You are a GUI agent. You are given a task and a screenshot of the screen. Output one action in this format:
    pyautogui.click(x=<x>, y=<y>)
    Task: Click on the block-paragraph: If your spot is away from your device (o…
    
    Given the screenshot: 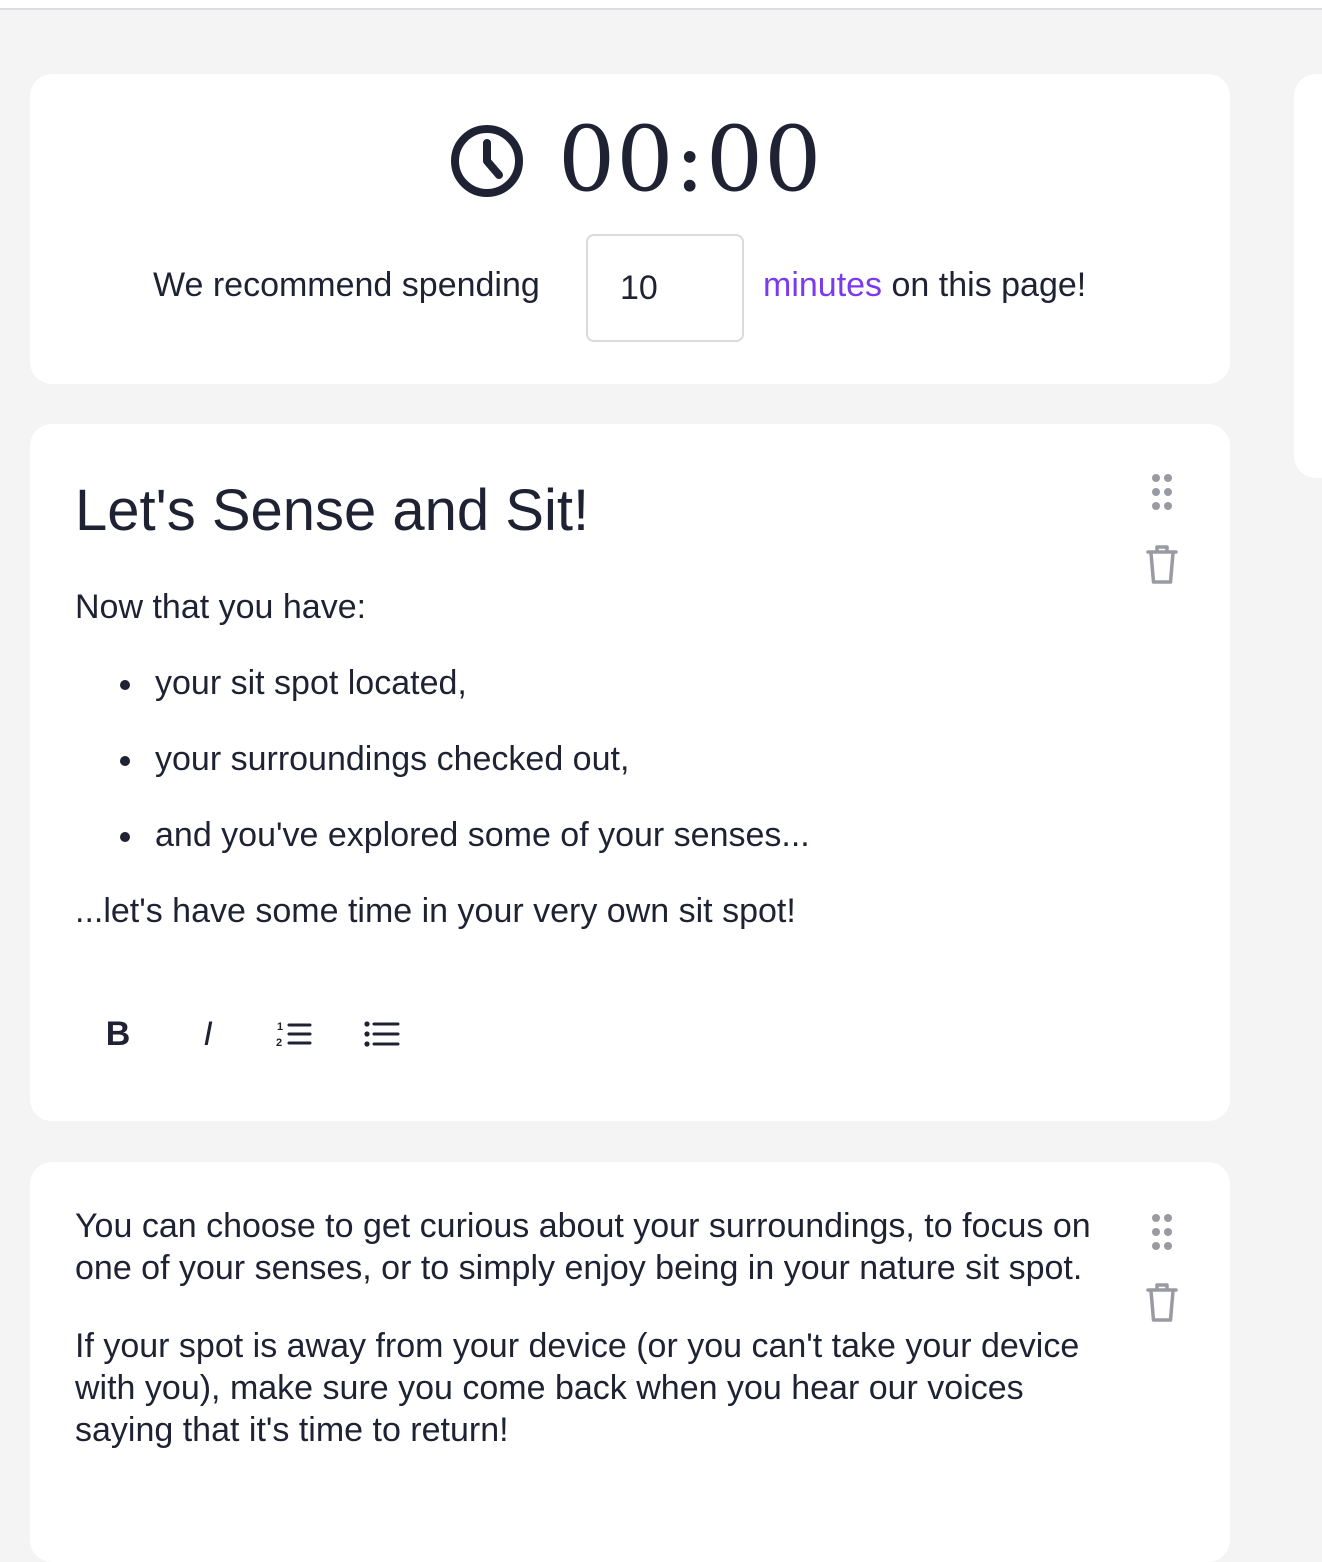 What is the action you would take?
    pyautogui.click(x=577, y=1388)
    